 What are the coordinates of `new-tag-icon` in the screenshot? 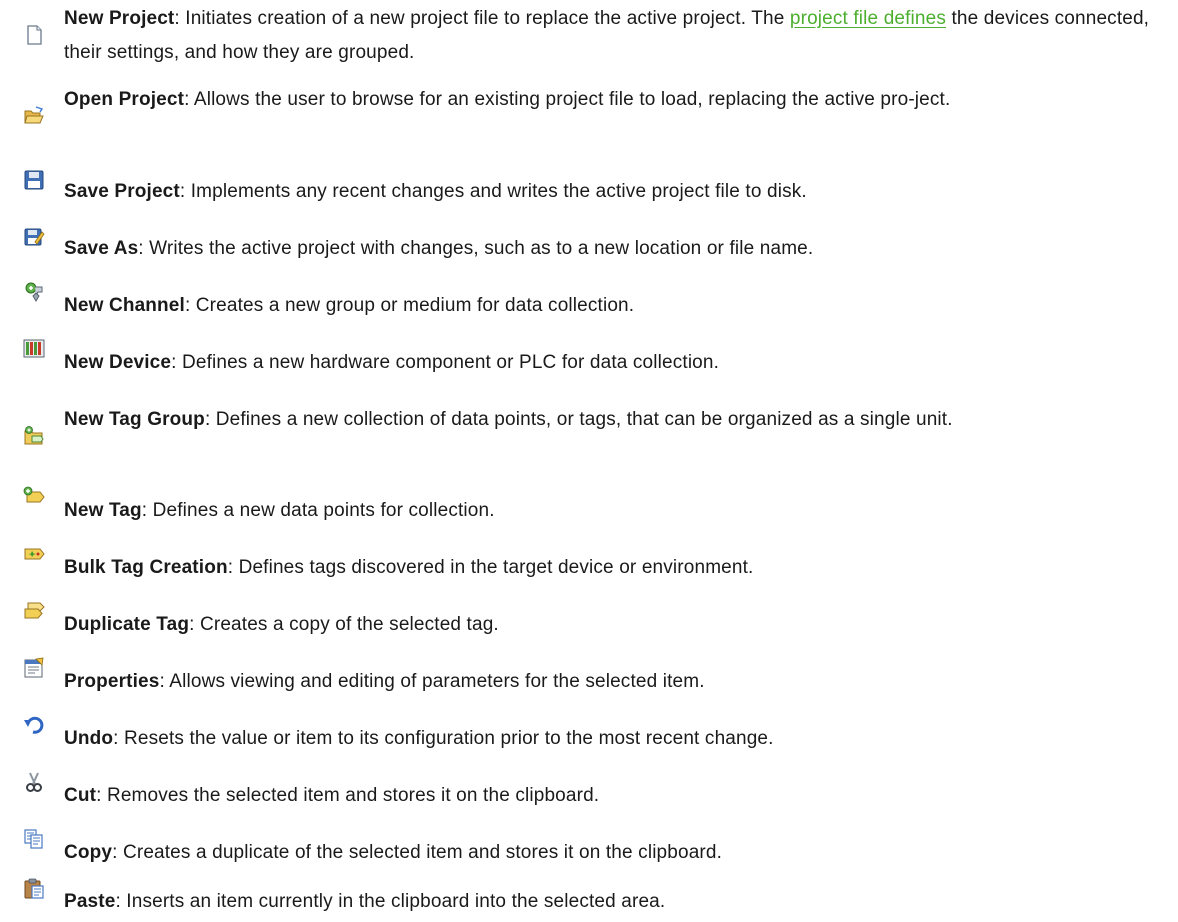 It's located at (34, 497).